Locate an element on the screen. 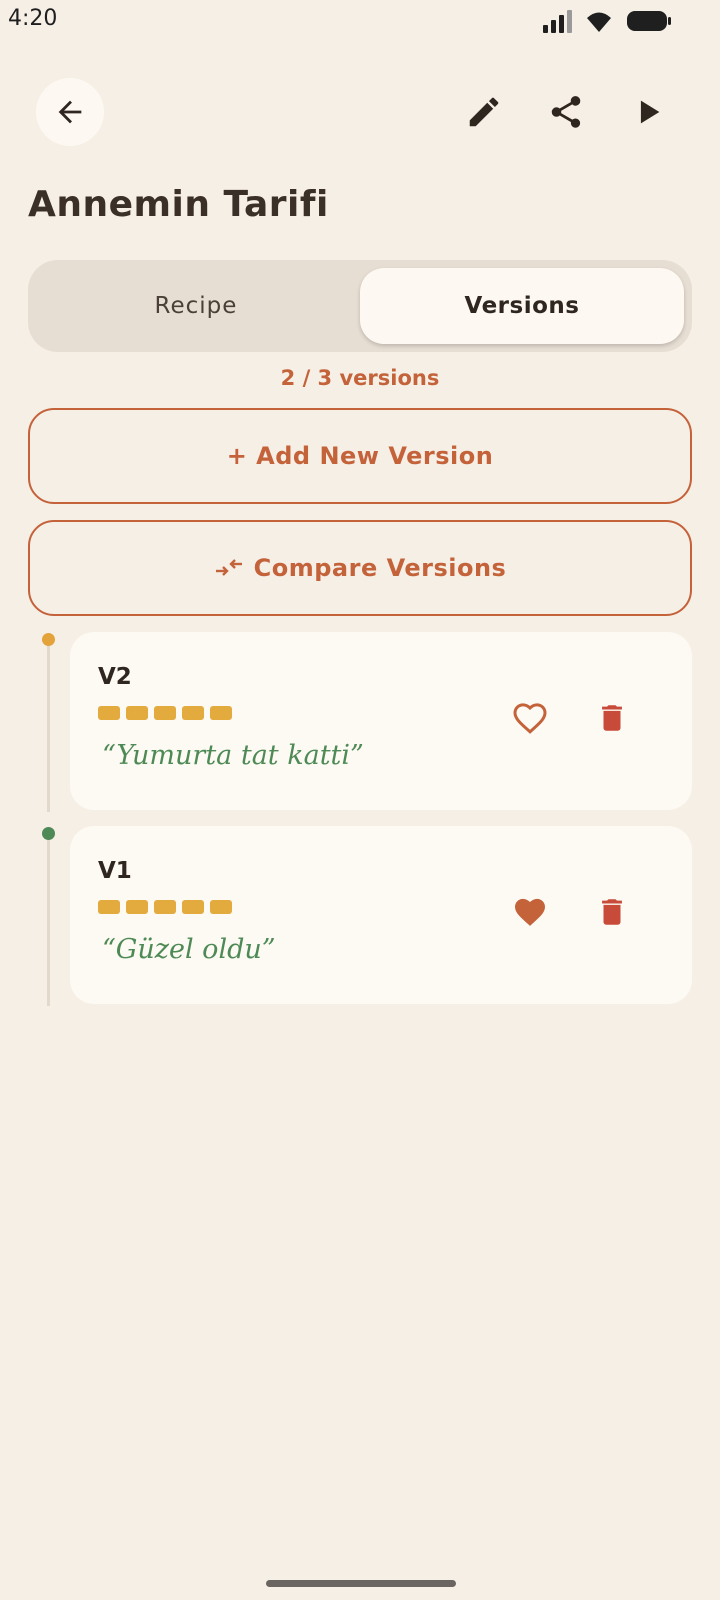 The width and height of the screenshot is (720, 1600). status-bar: 4:20 is located at coordinates (360, 21).